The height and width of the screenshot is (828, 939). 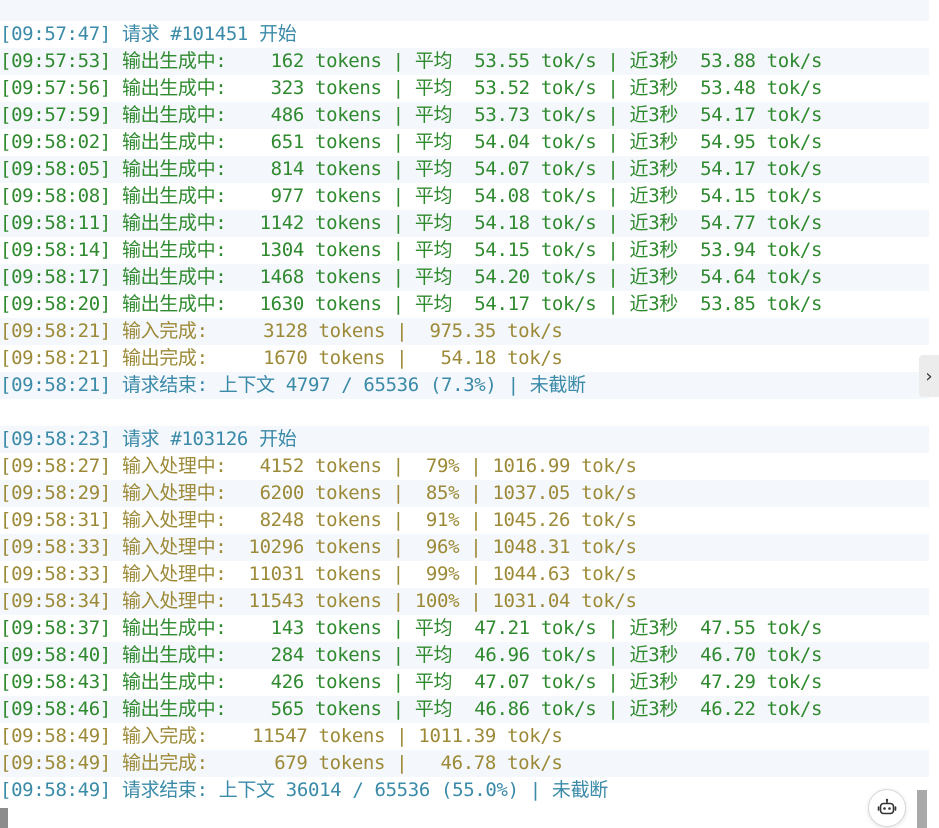 I want to click on log-line: [09:58:23] 请求 #103126 开始, so click(x=464, y=439).